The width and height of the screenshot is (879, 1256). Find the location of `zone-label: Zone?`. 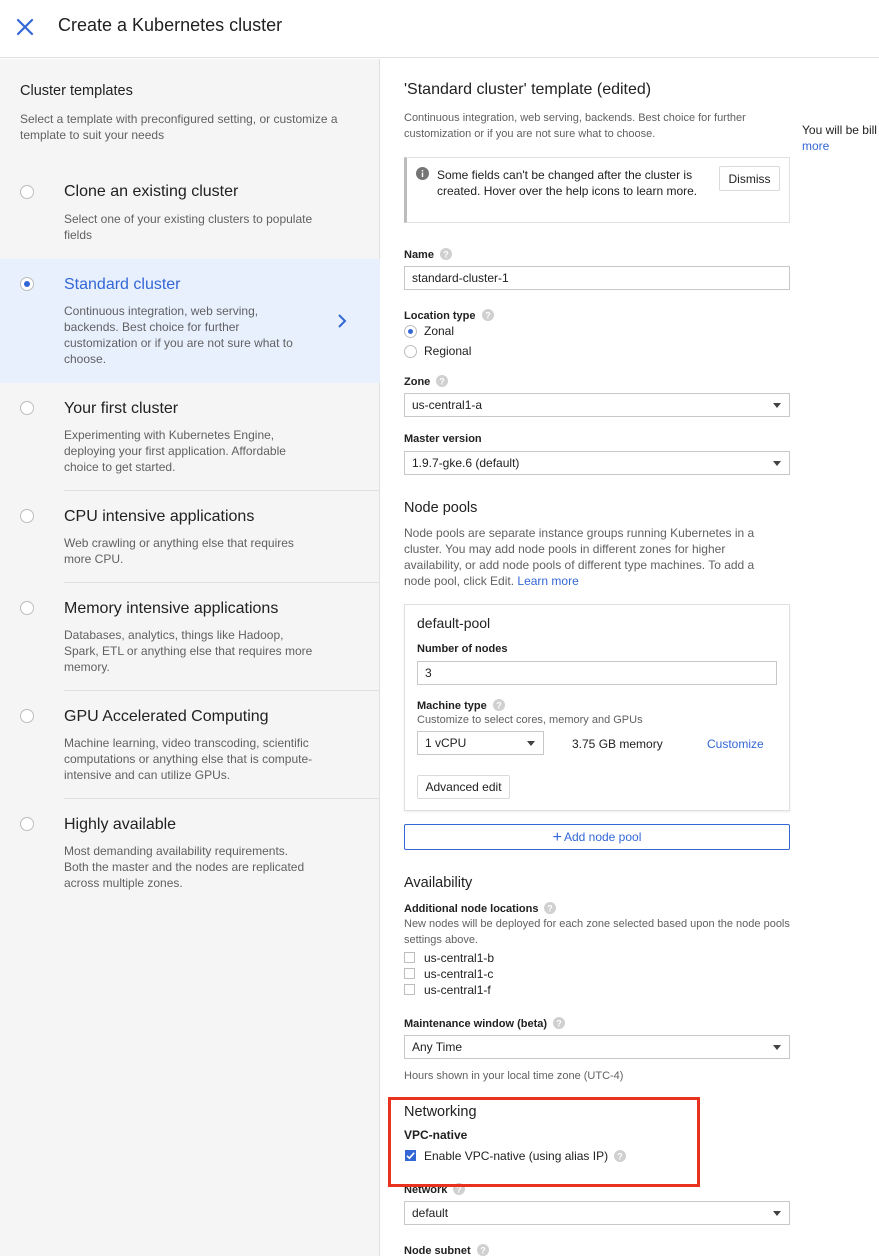

zone-label: Zone? is located at coordinates (426, 381).